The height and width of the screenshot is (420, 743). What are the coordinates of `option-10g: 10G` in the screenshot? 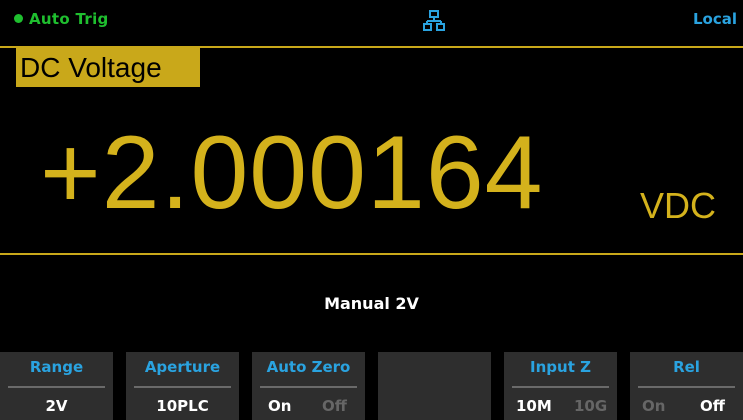 It's located at (591, 406).